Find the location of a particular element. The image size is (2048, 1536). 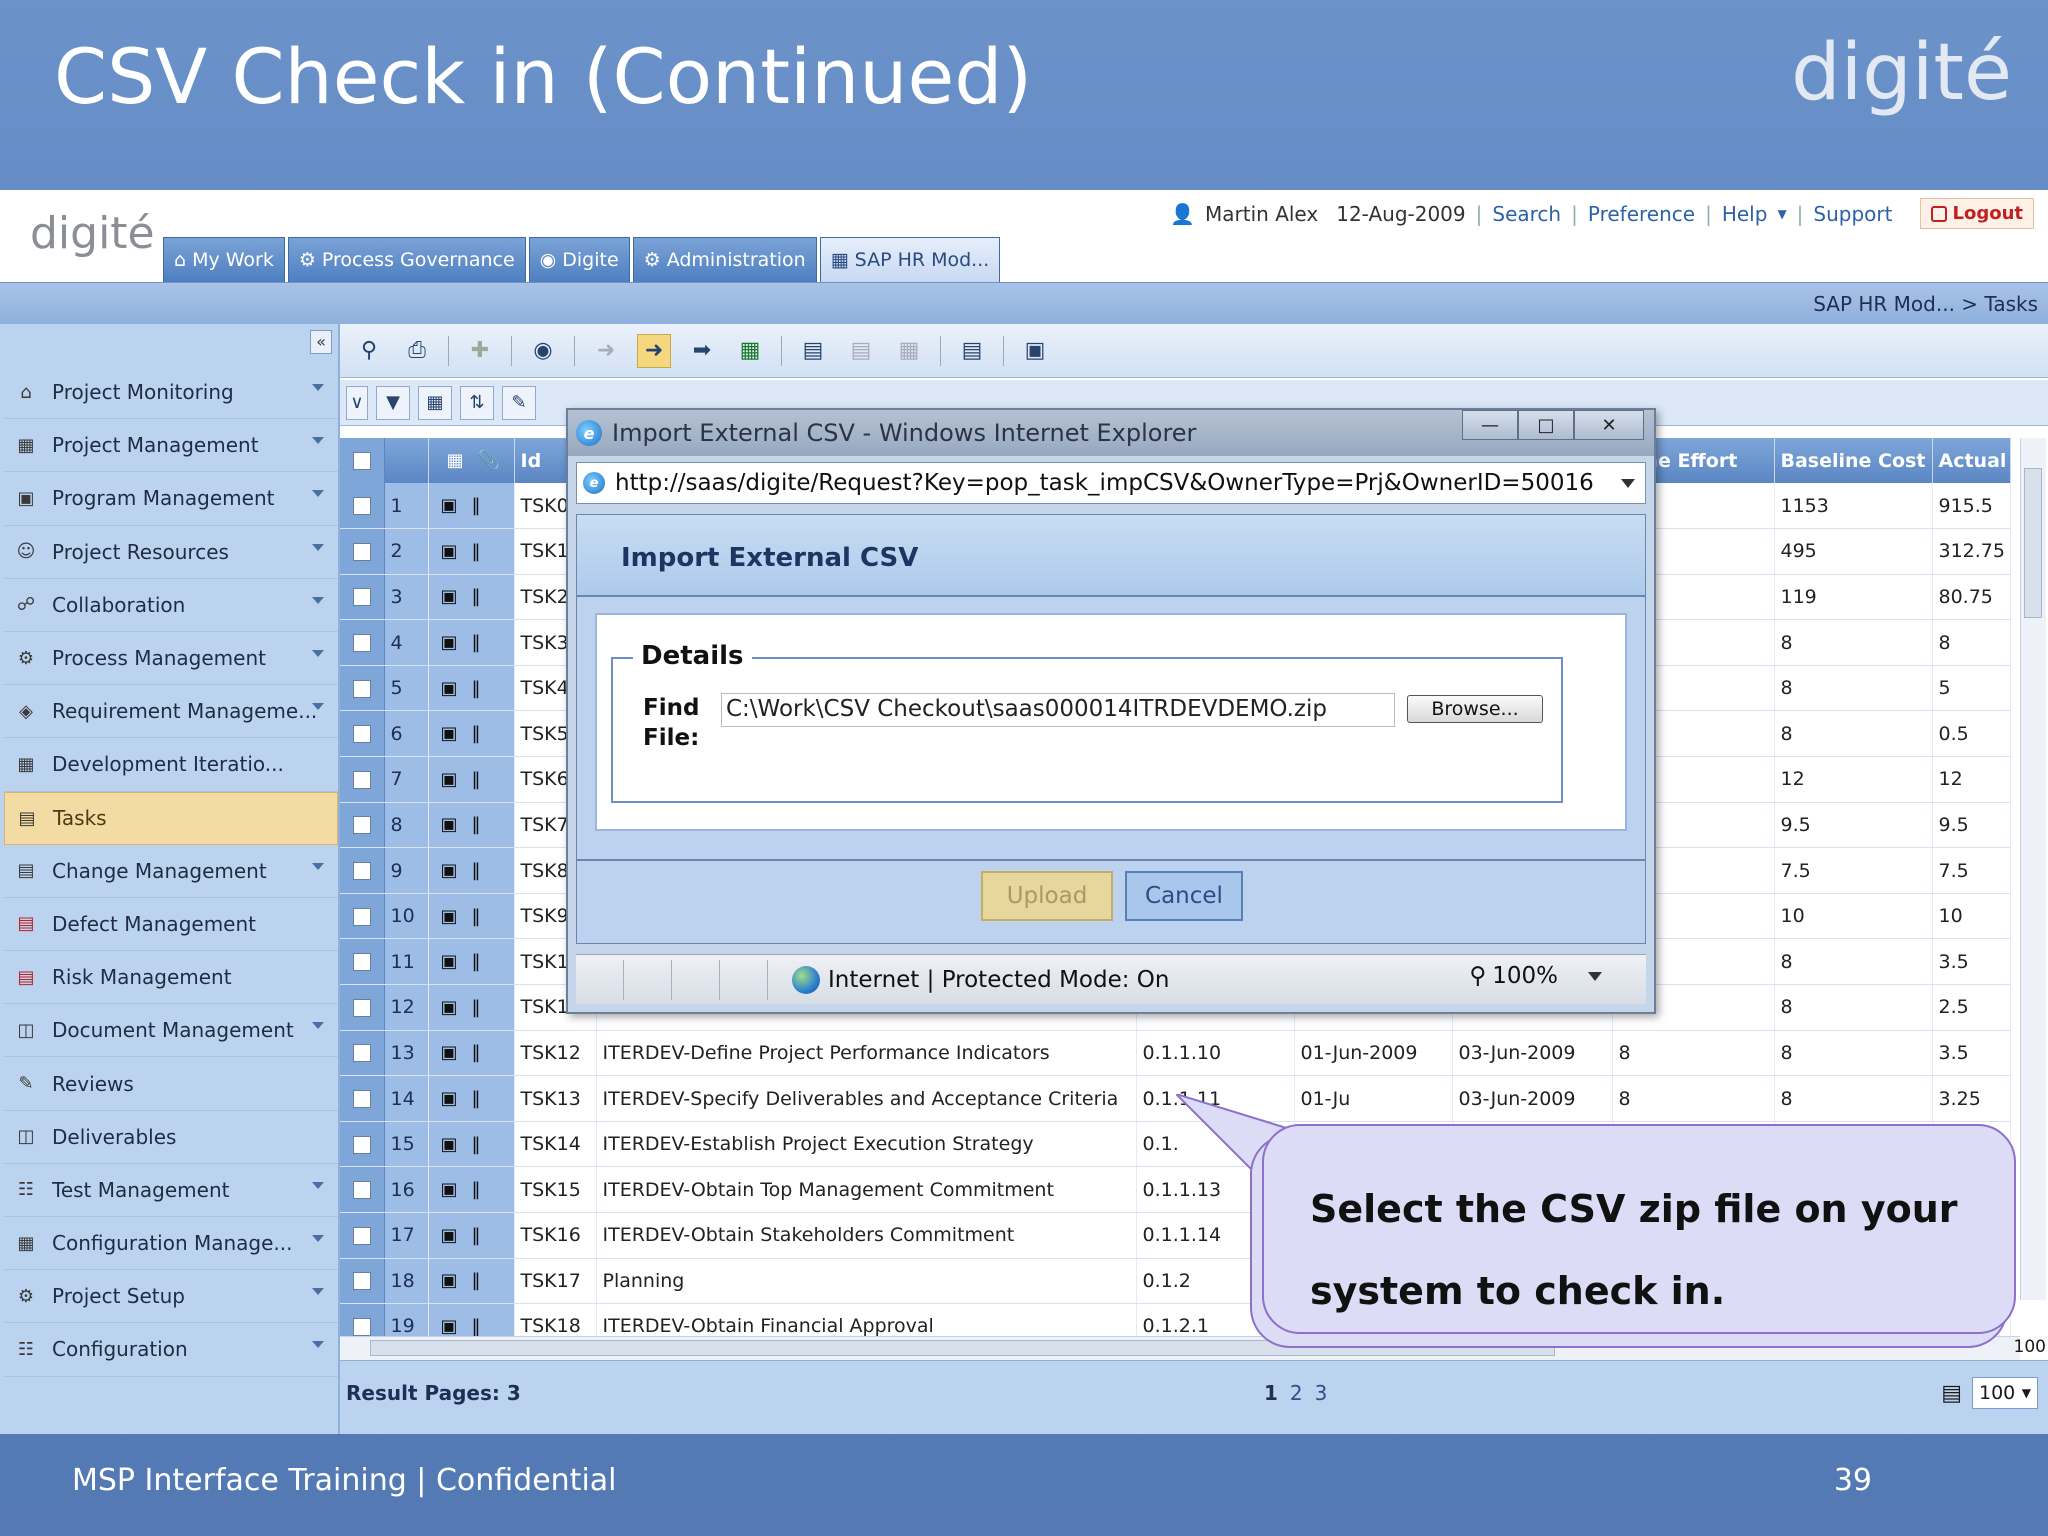

close-icon: ✕ is located at coordinates (1609, 425).